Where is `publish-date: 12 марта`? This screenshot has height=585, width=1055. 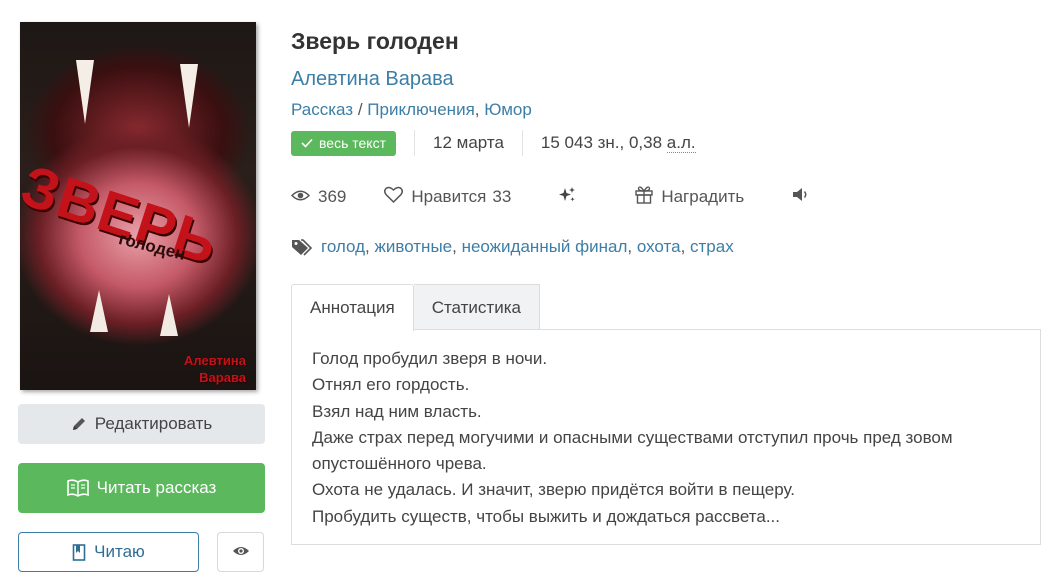
publish-date: 12 марта is located at coordinates (468, 142).